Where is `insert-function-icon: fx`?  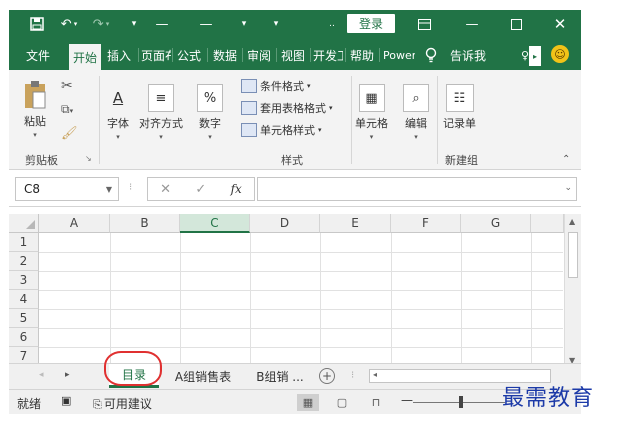
insert-function-icon: fx is located at coordinates (236, 189).